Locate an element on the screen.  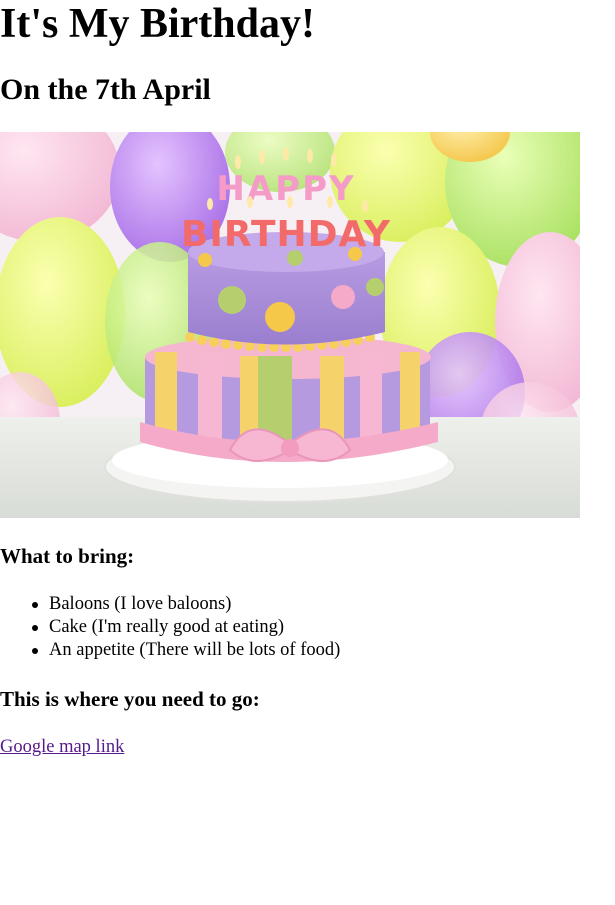
list-item: Cake (I'm really good at eating) is located at coordinates (185, 627).